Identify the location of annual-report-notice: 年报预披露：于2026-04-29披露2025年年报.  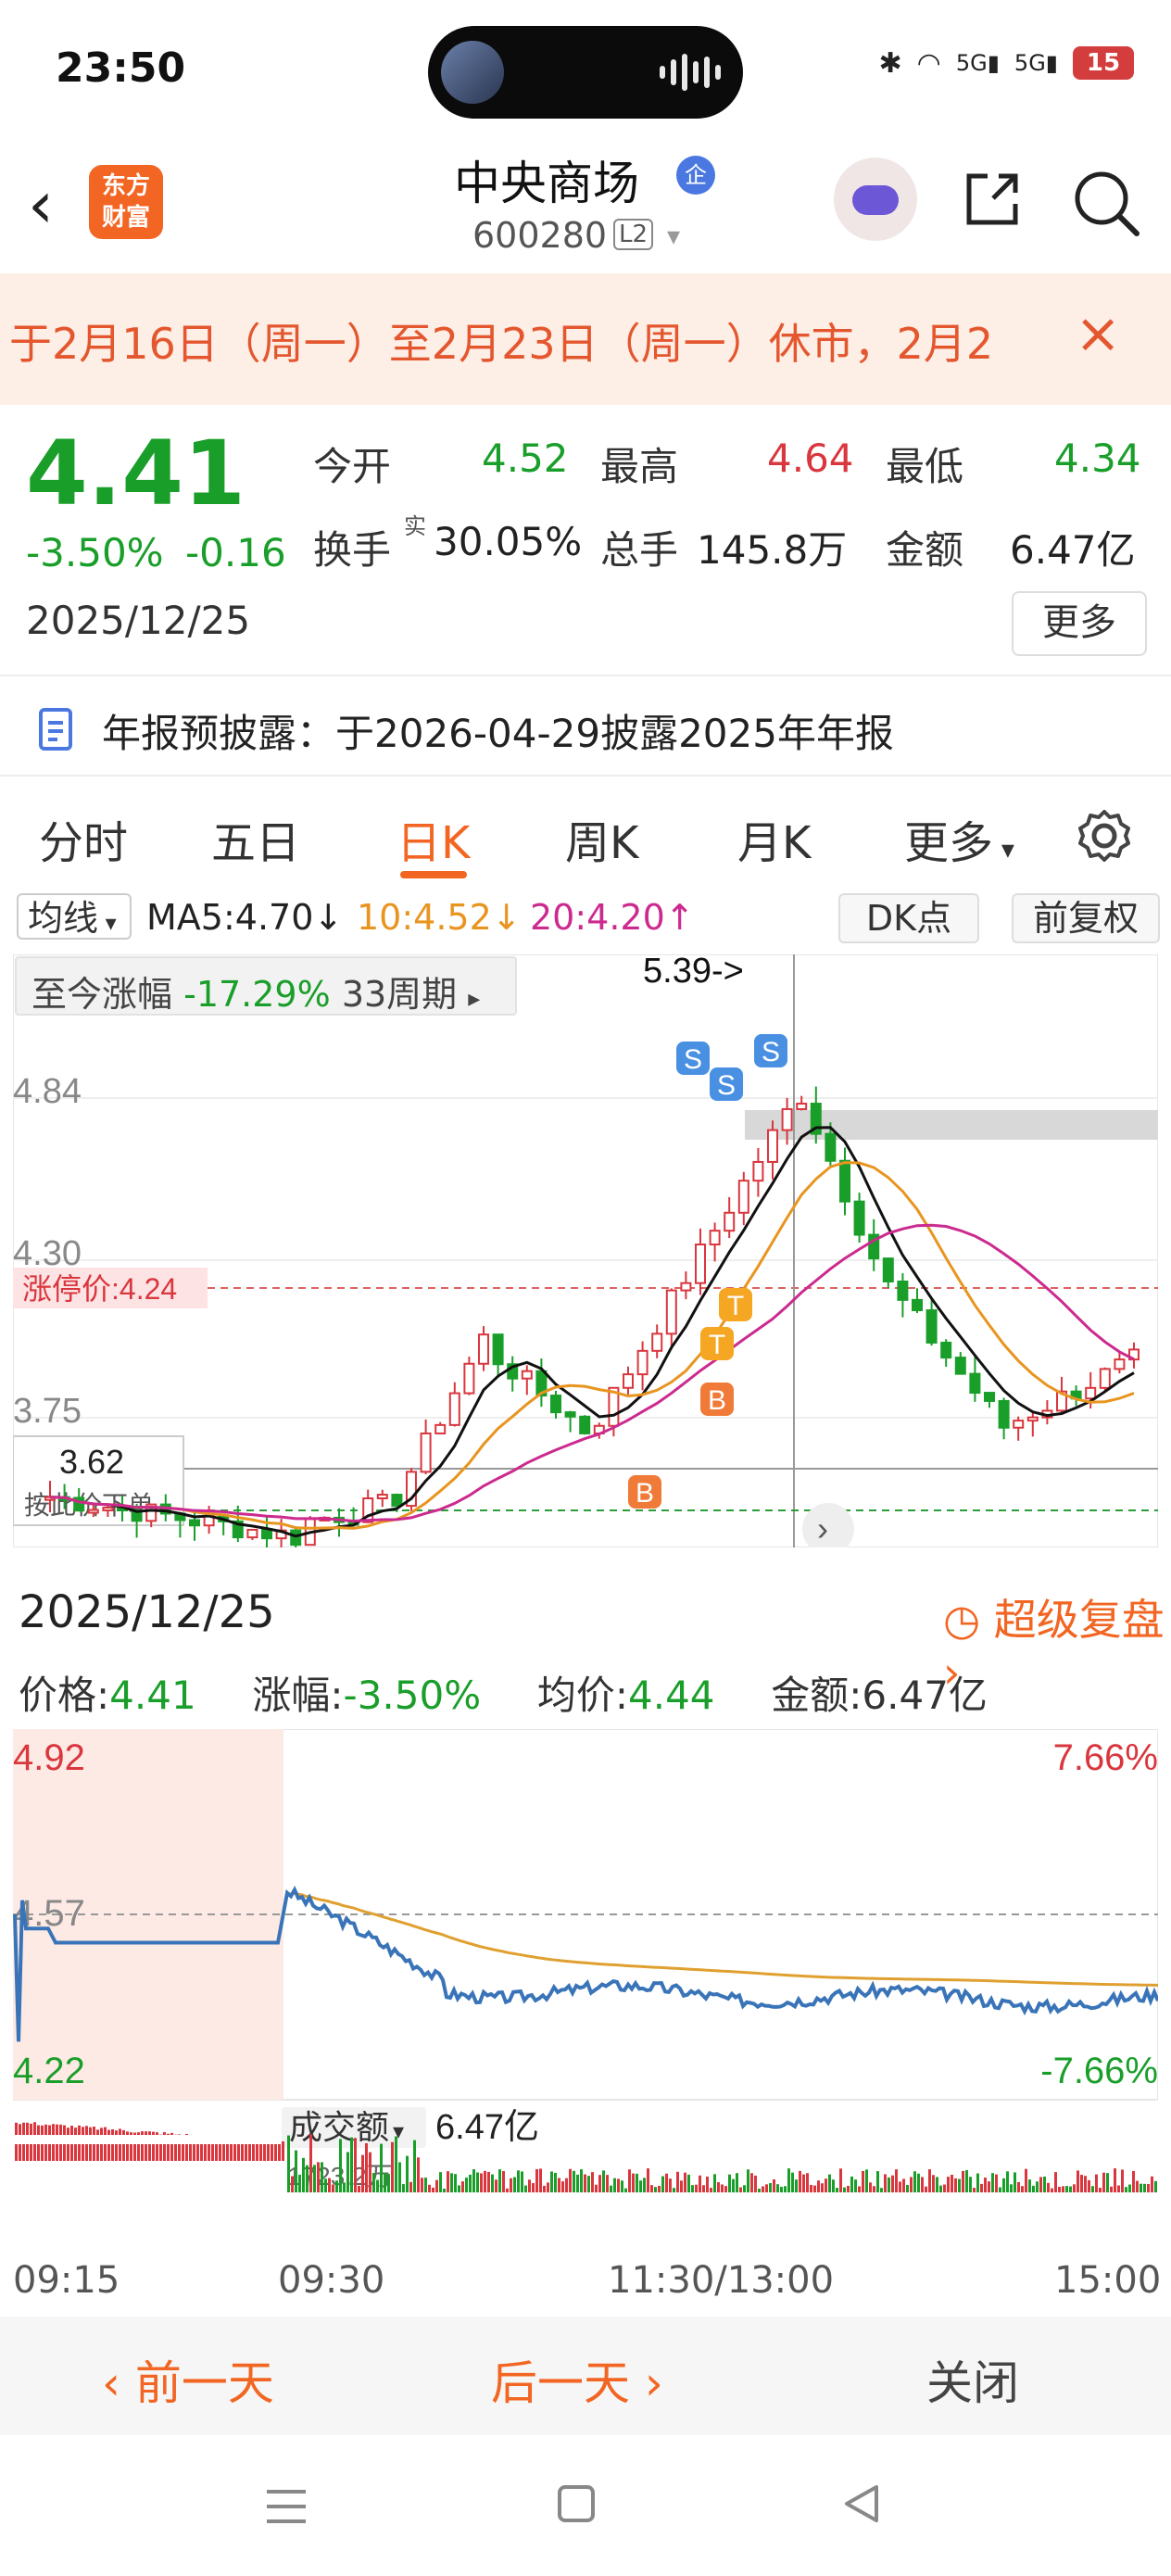
(585, 730).